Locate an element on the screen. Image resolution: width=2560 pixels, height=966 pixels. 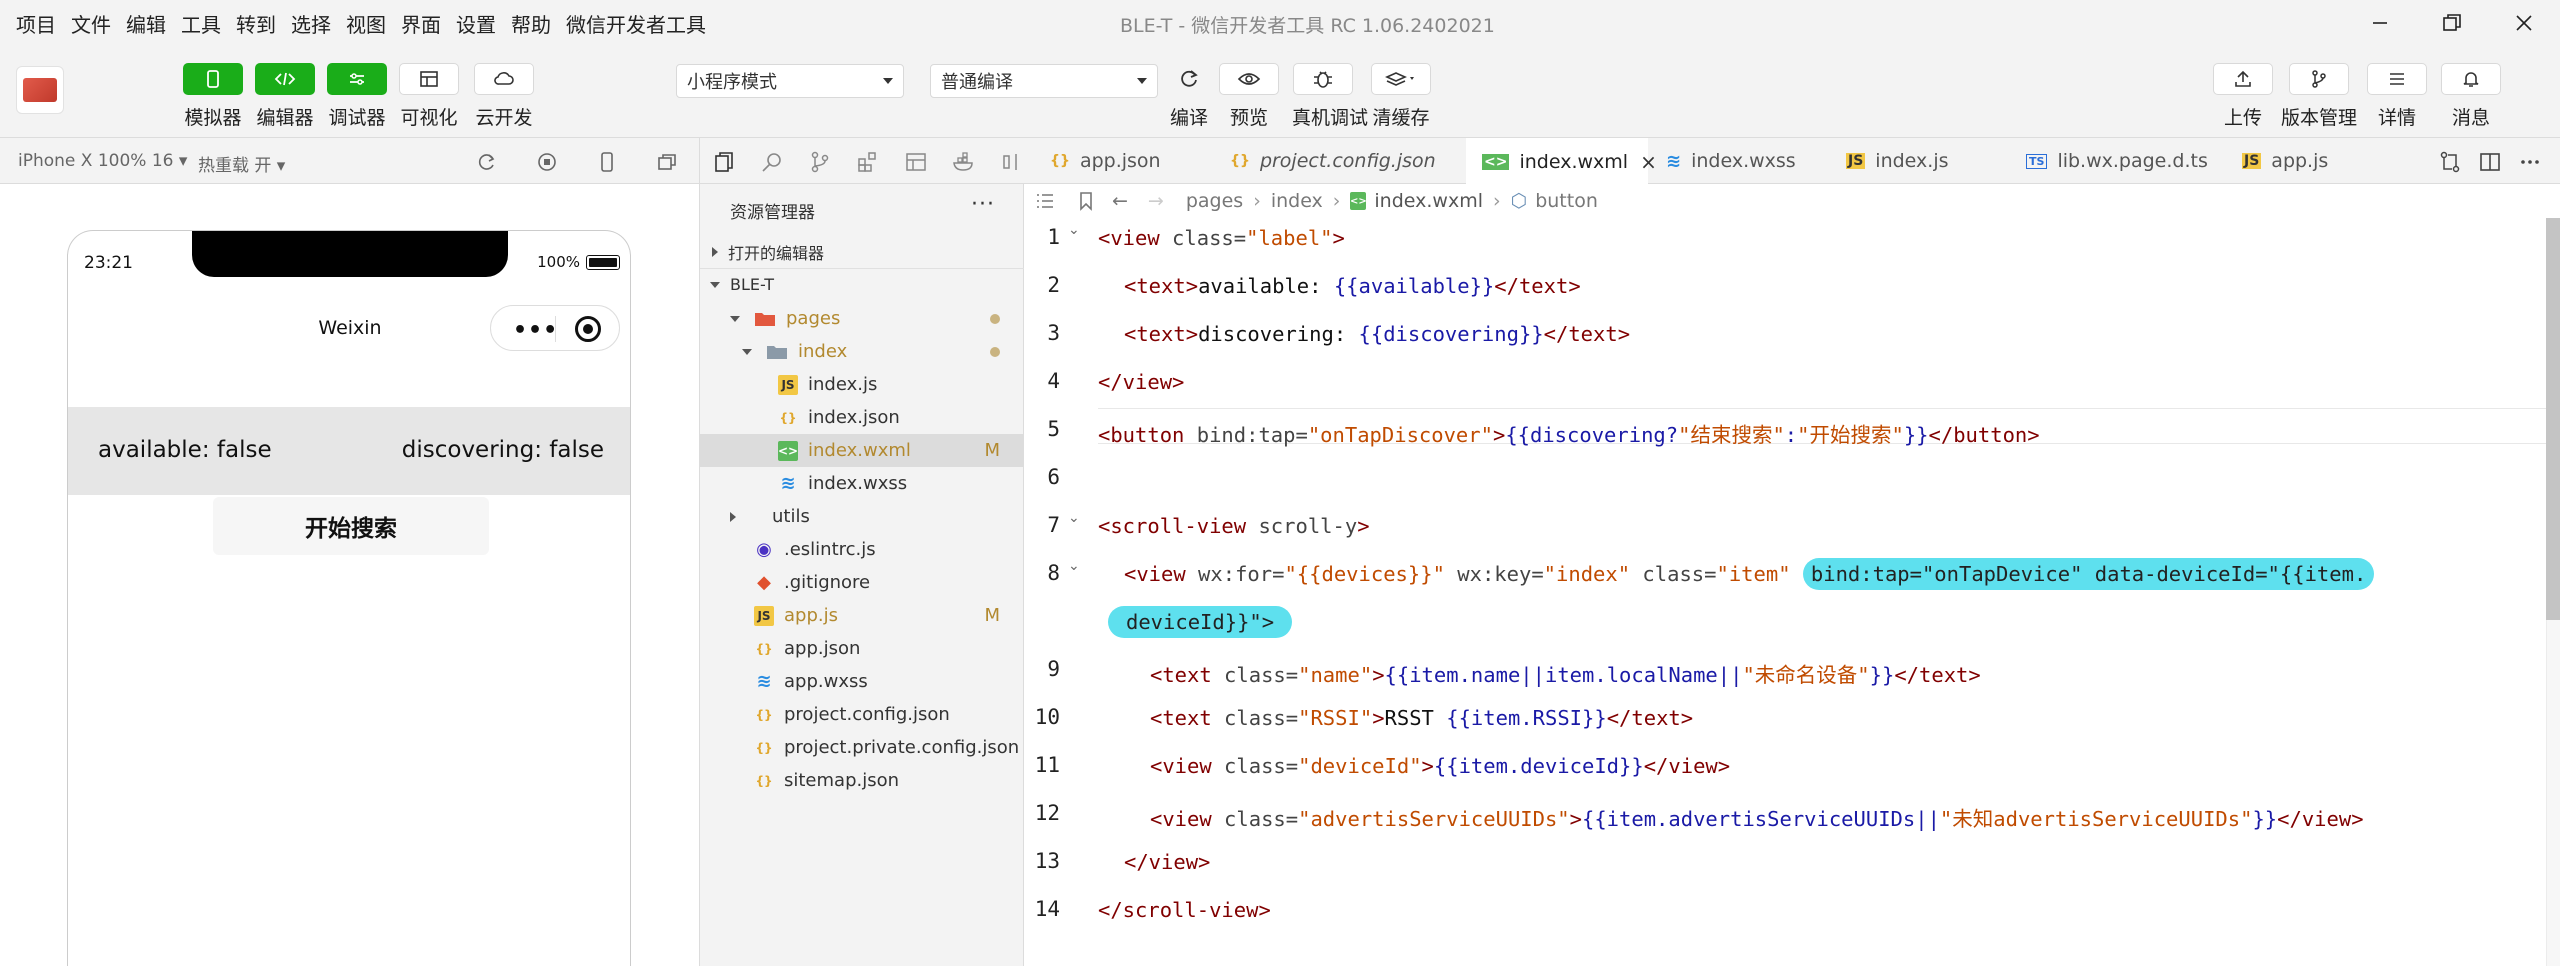
messages-button: 消息 is located at coordinates (2471, 96).